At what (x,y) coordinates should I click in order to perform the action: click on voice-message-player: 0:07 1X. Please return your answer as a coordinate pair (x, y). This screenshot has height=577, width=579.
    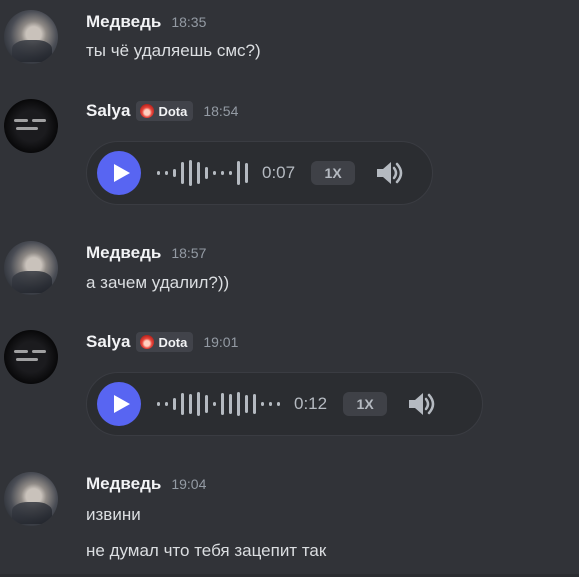
    Looking at the image, I should click on (259, 173).